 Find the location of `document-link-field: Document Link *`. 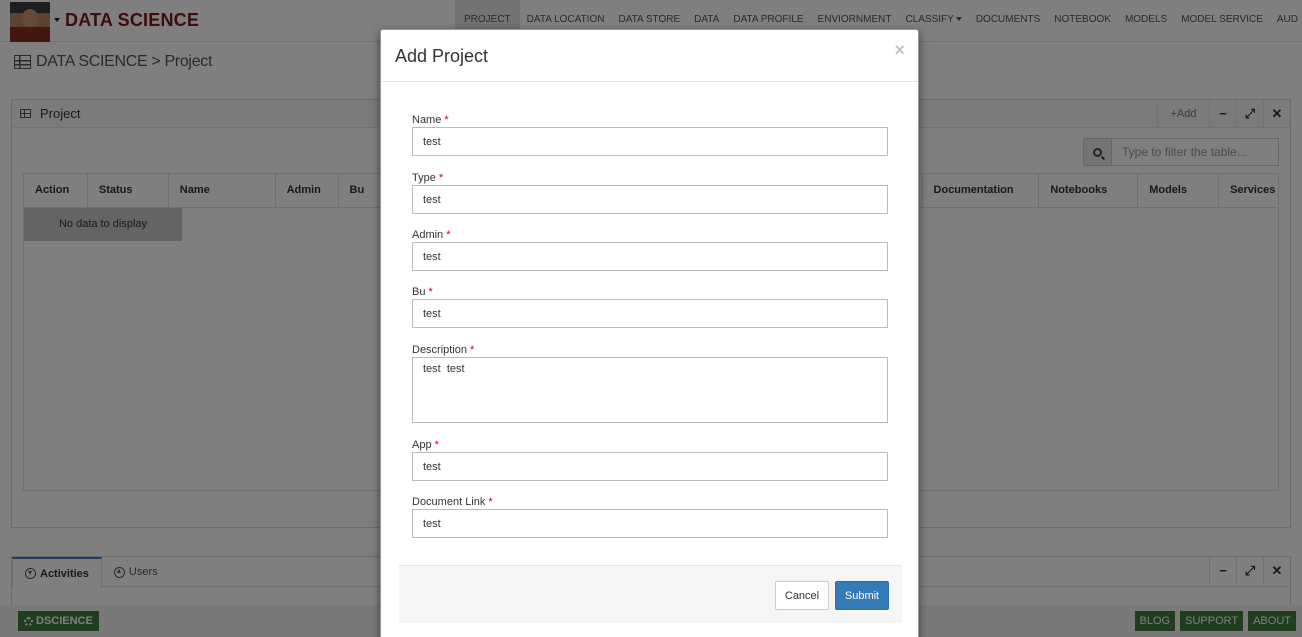

document-link-field: Document Link * is located at coordinates (650, 516).